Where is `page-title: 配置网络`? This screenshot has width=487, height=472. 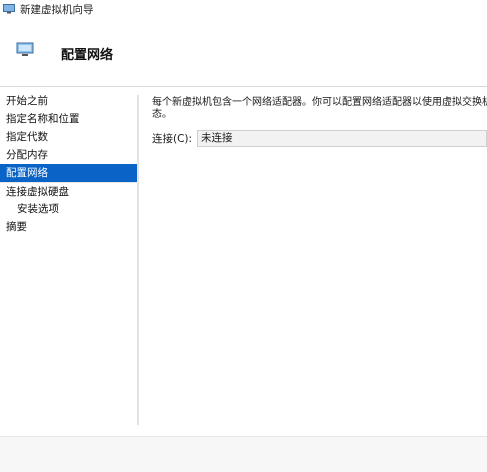
page-title: 配置网络 is located at coordinates (87, 55).